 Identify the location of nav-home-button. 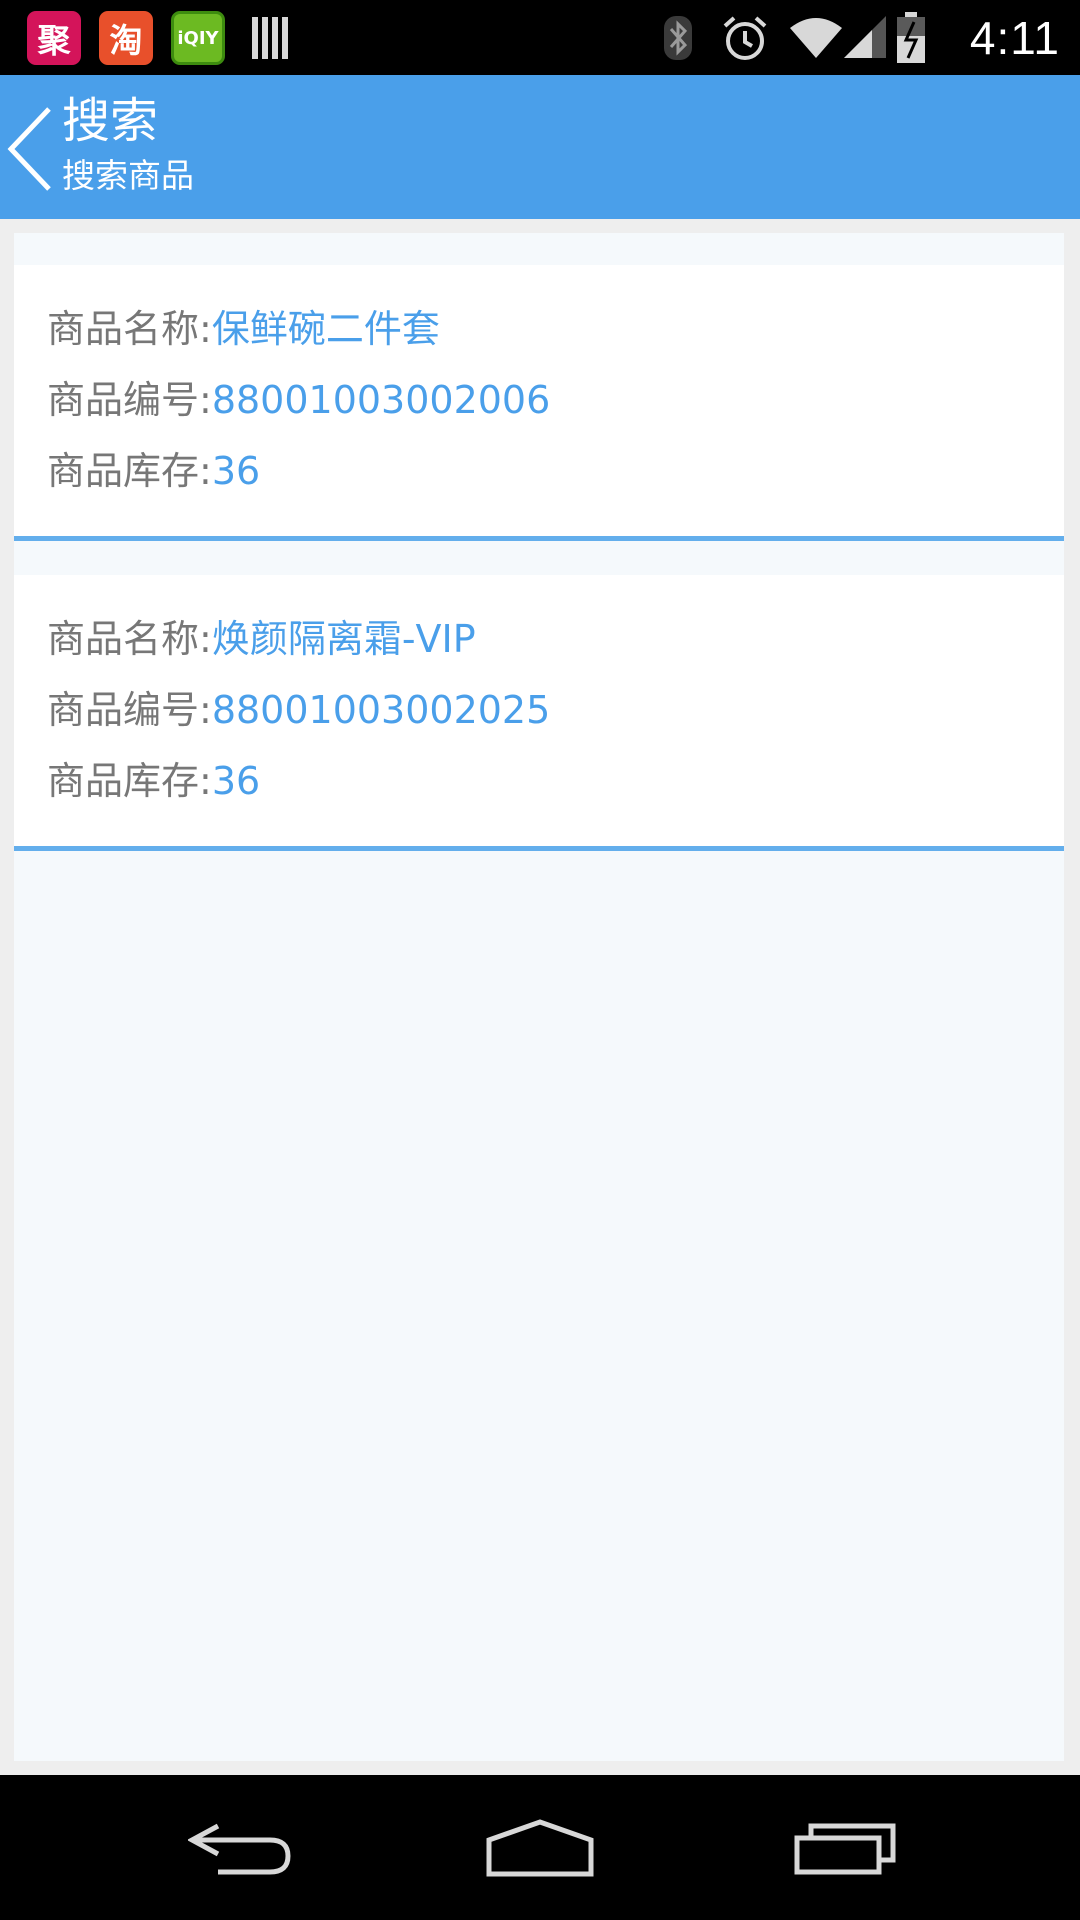
(540, 1847).